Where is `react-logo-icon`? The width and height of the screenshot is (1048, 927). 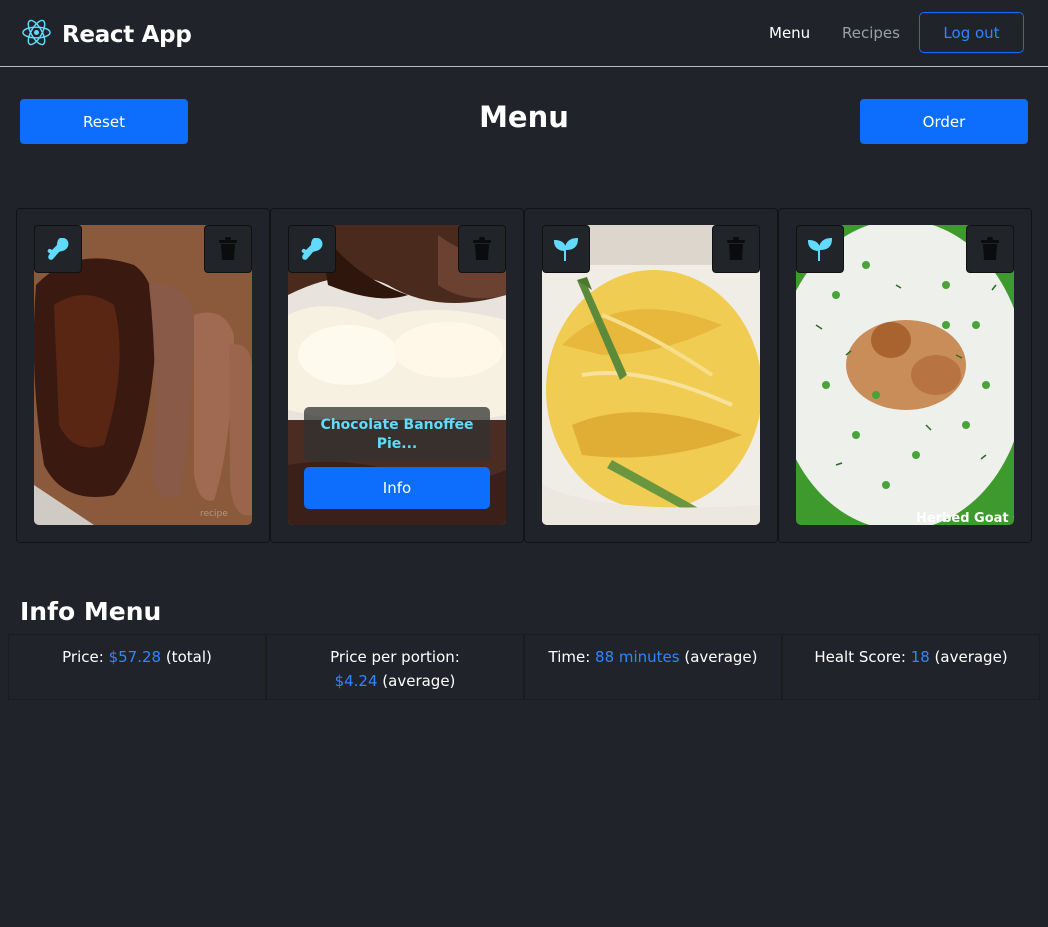
react-logo-icon is located at coordinates (36, 34).